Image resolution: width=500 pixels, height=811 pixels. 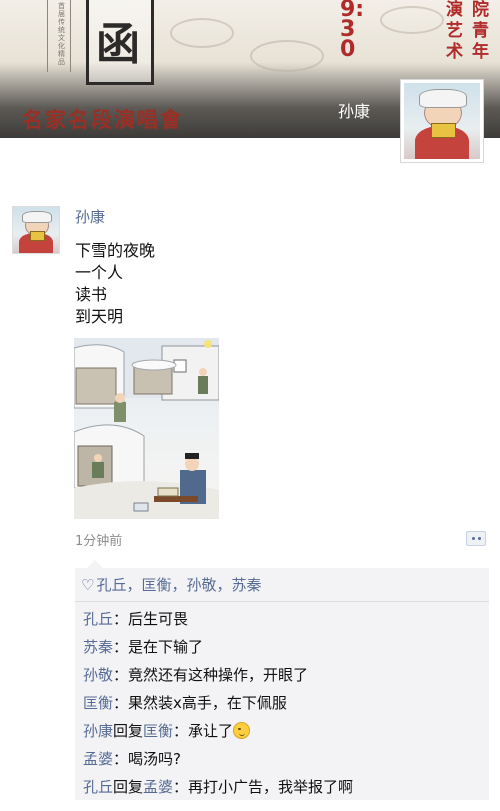 What do you see at coordinates (354, 110) in the screenshot?
I see `profile-name: 孙康` at bounding box center [354, 110].